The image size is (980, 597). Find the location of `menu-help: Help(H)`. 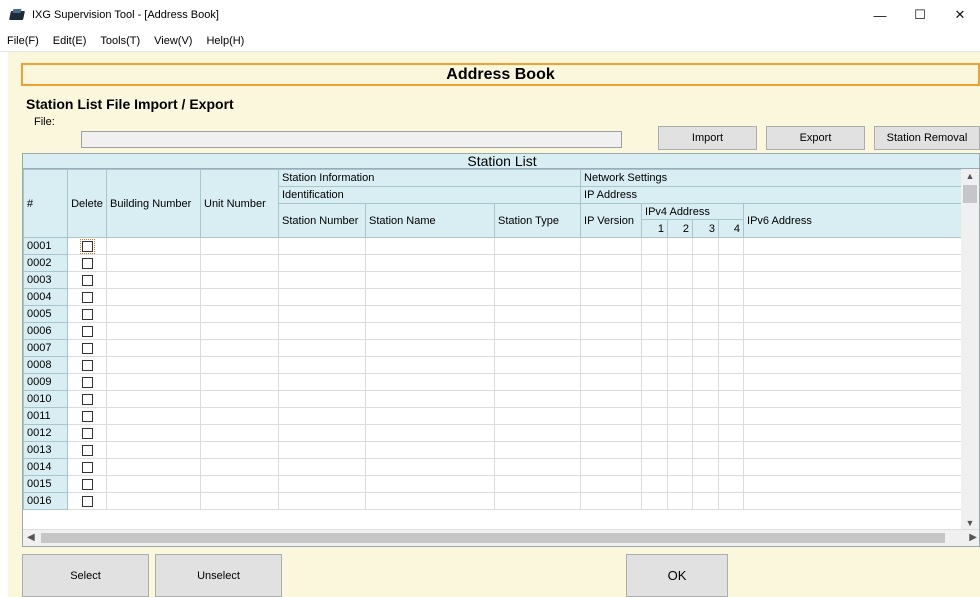

menu-help: Help(H) is located at coordinates (225, 41).